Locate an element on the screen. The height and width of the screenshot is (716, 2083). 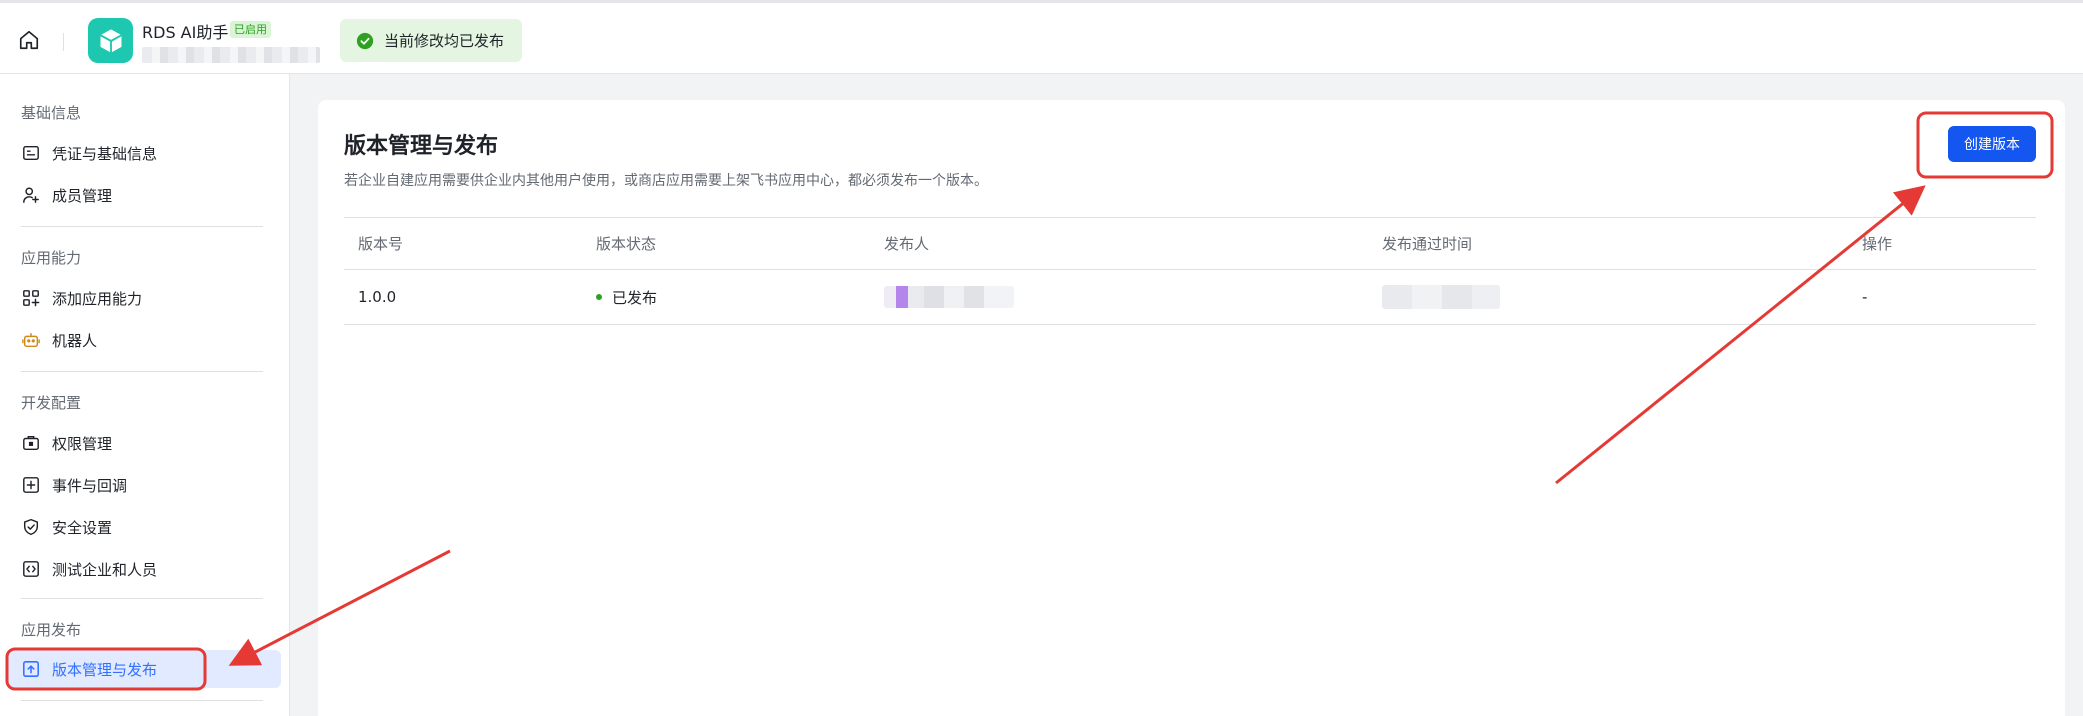
check-circle-icon is located at coordinates (365, 40).